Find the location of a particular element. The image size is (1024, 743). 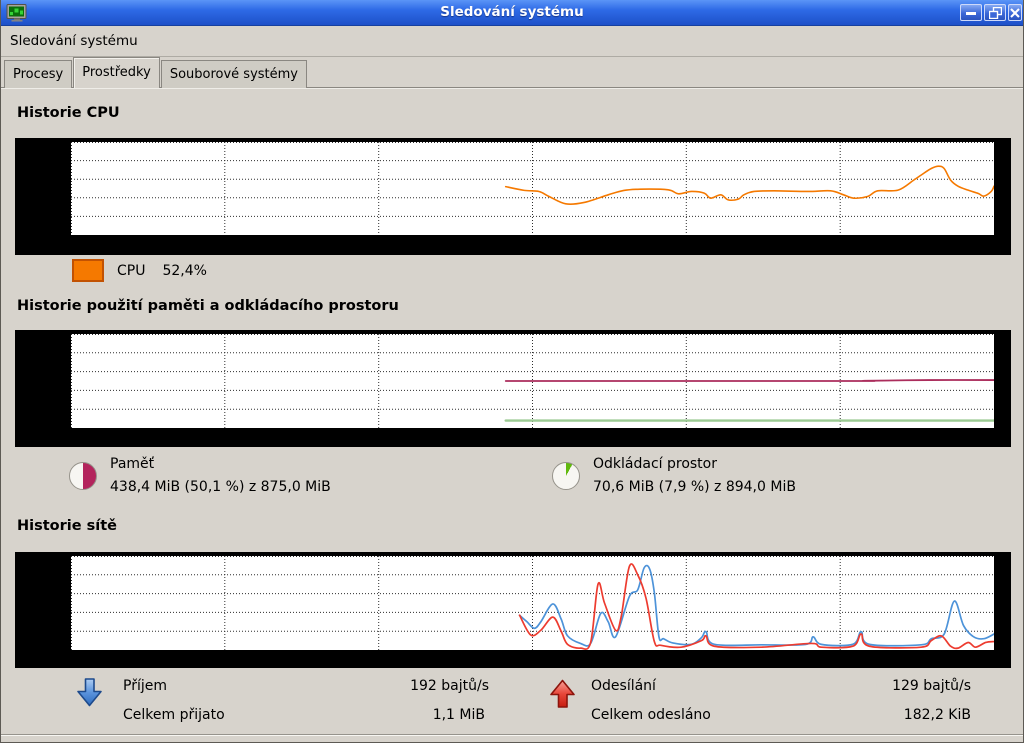

menu-bar: Sledování systému is located at coordinates (512, 41).